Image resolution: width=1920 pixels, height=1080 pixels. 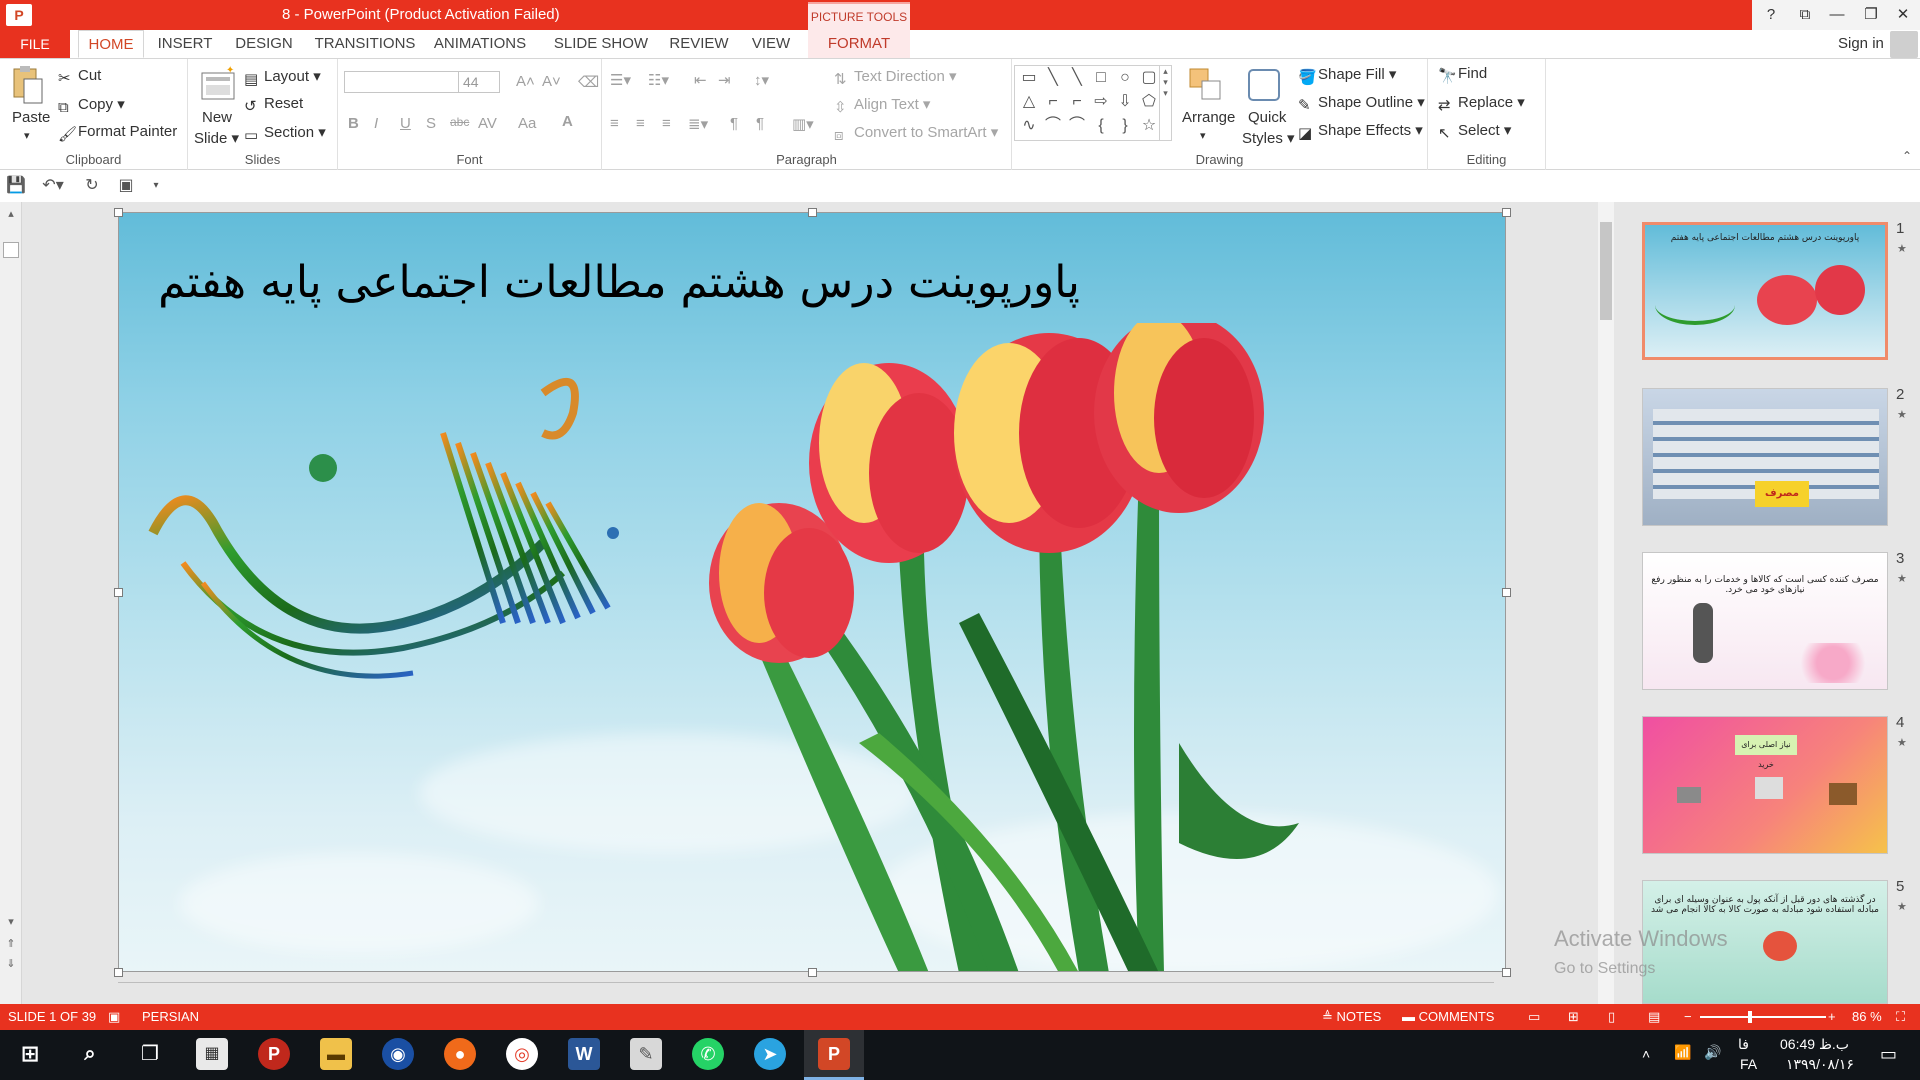 I want to click on line-icon: ╲, so click(x=1053, y=78).